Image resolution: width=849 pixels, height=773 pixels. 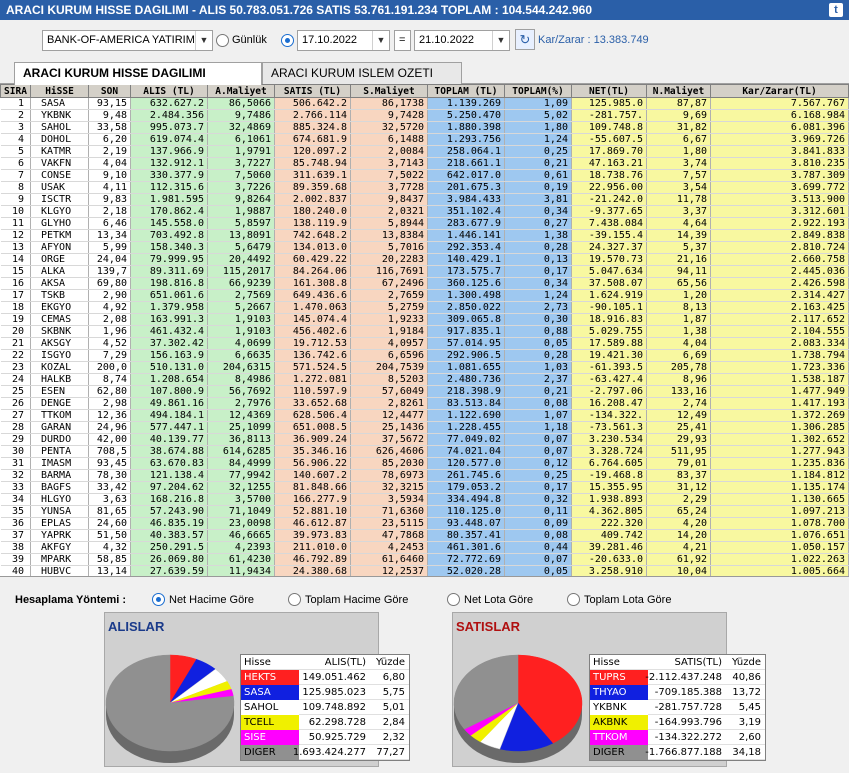 What do you see at coordinates (169, 91) in the screenshot?
I see `column-header: ALIS (TL)` at bounding box center [169, 91].